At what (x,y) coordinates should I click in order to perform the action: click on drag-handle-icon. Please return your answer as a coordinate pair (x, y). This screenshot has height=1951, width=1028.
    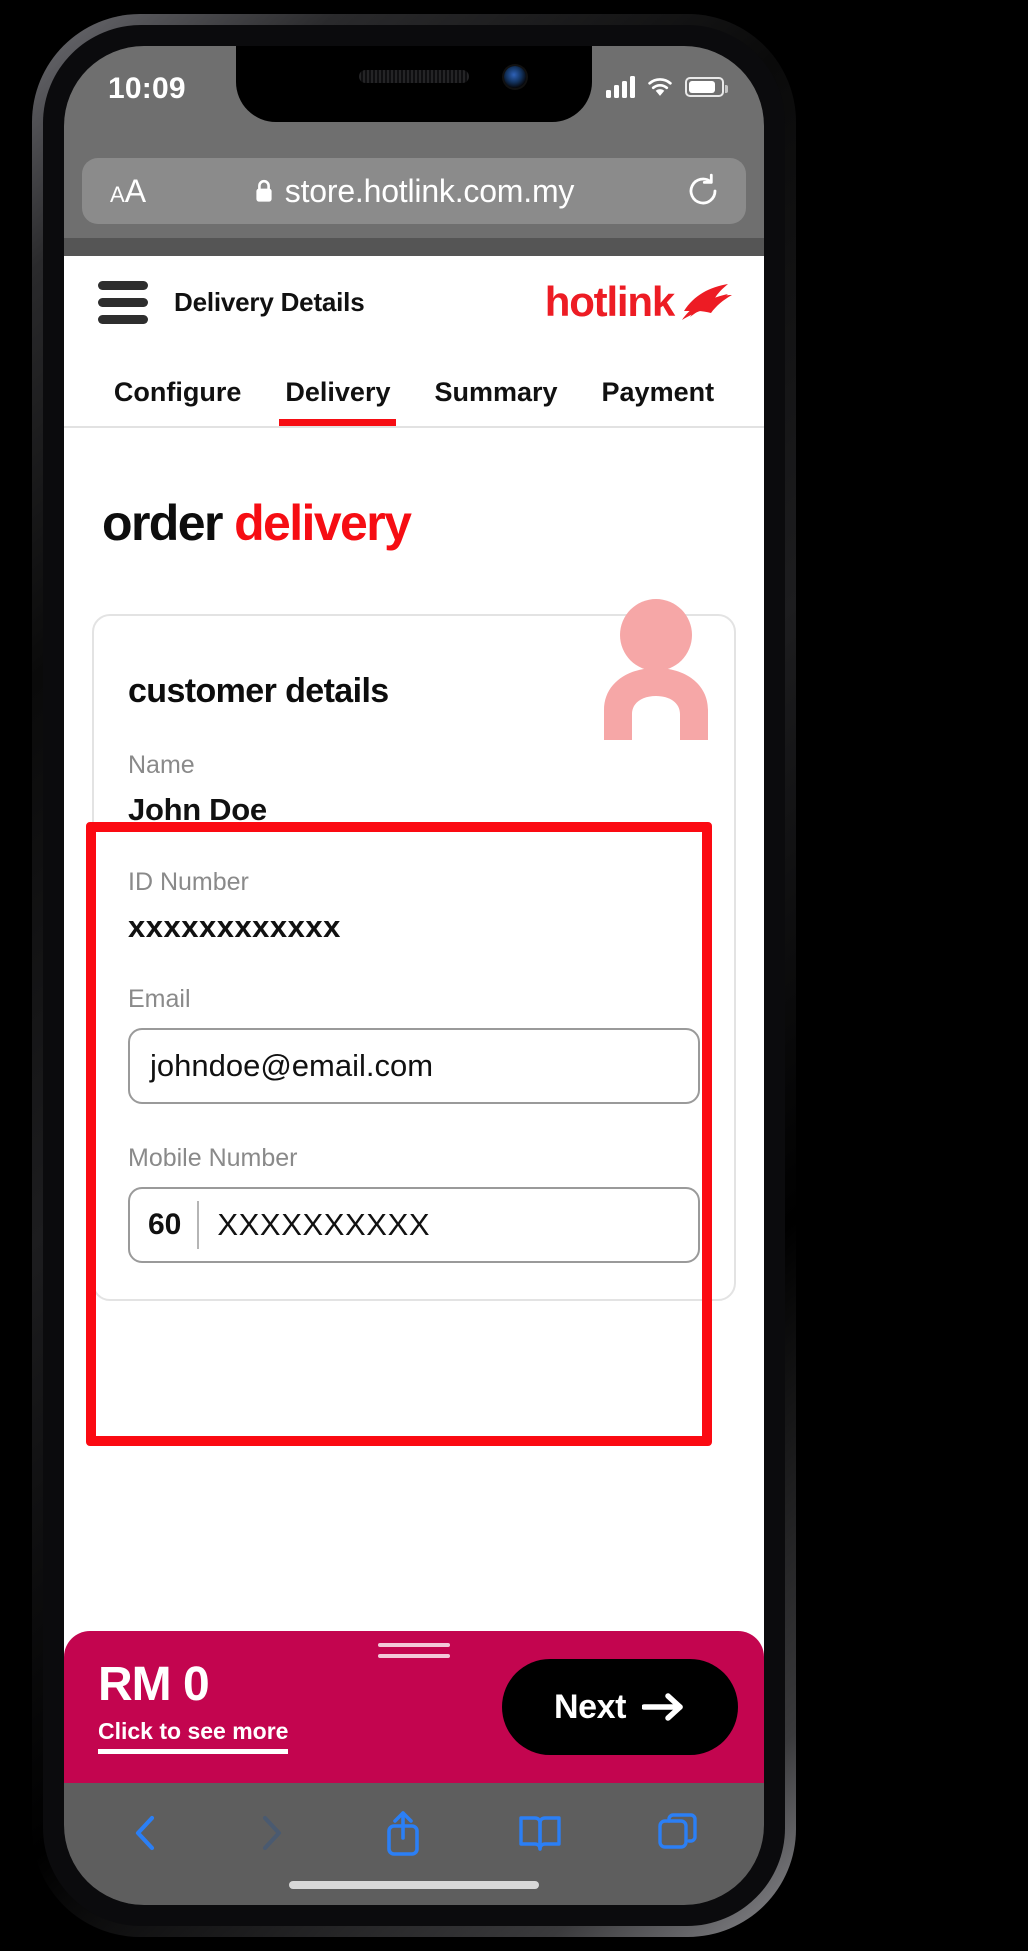
    Looking at the image, I should click on (414, 1654).